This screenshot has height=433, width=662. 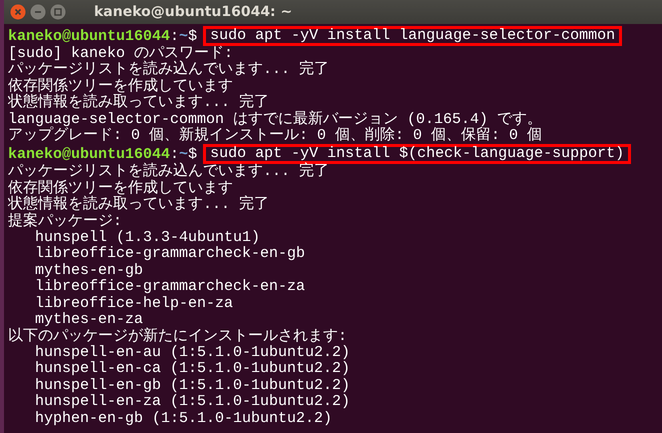 I want to click on package-line: hunspell-en-za (1:5.1.0-1ubuntu2.2), so click(x=193, y=402).